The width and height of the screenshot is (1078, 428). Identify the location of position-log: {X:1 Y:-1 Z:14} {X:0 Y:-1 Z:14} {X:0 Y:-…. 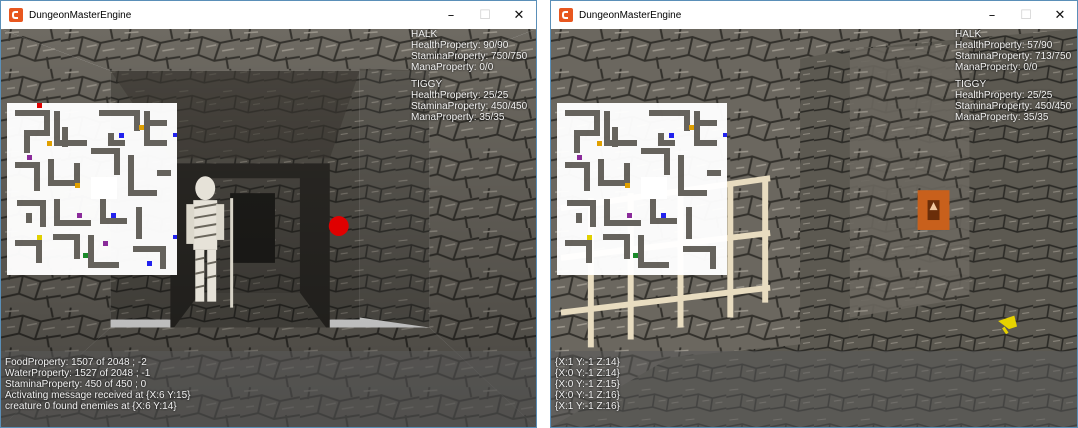
(587, 384).